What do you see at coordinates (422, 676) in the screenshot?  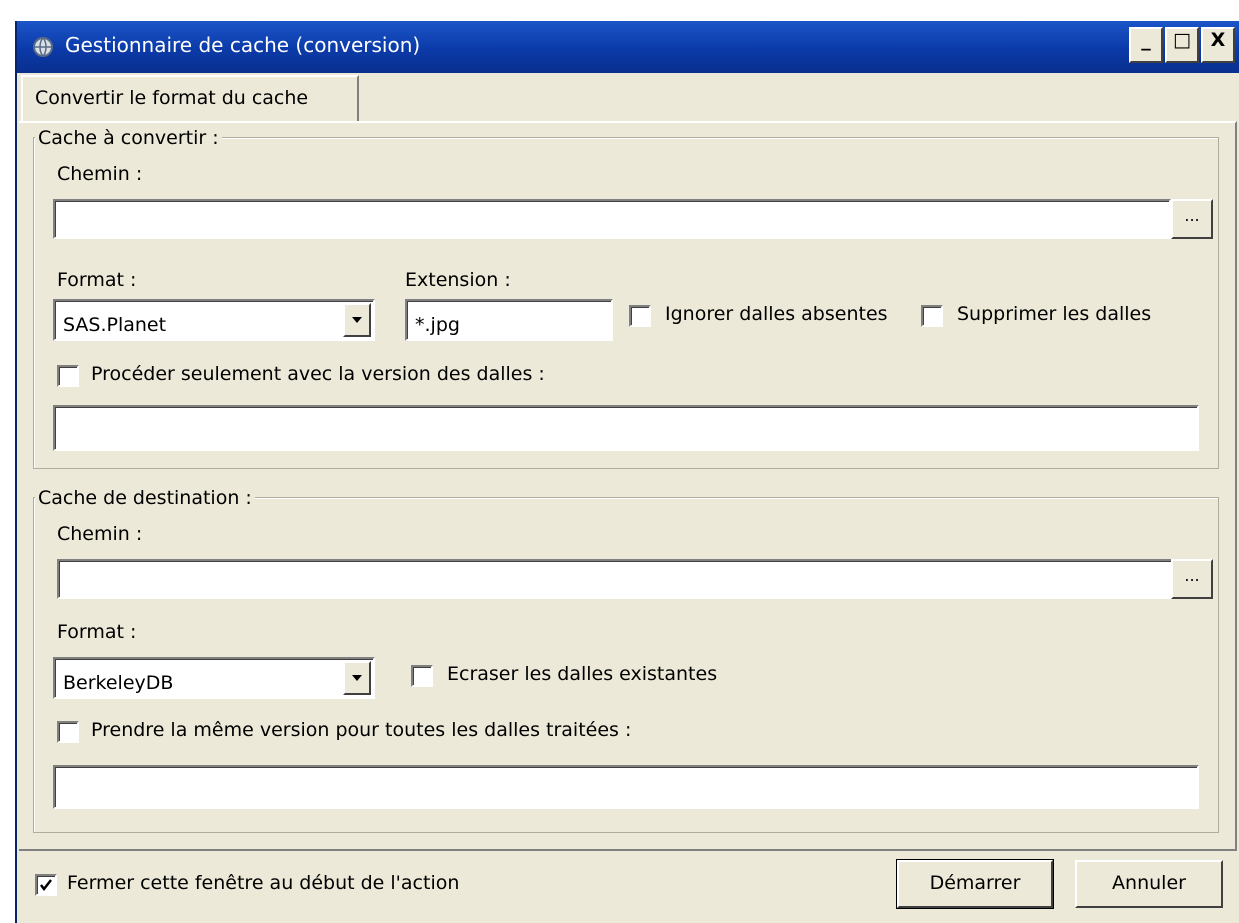 I see `overwrite-checkbox` at bounding box center [422, 676].